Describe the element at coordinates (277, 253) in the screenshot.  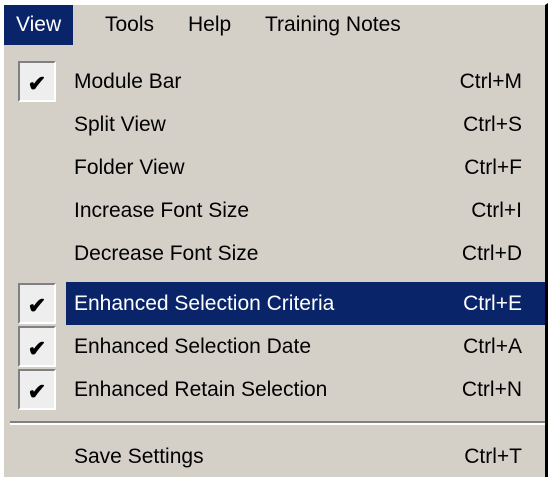
I see `menu-item-decrease-font-size: Decrease Font Size Ctrl+D` at that location.